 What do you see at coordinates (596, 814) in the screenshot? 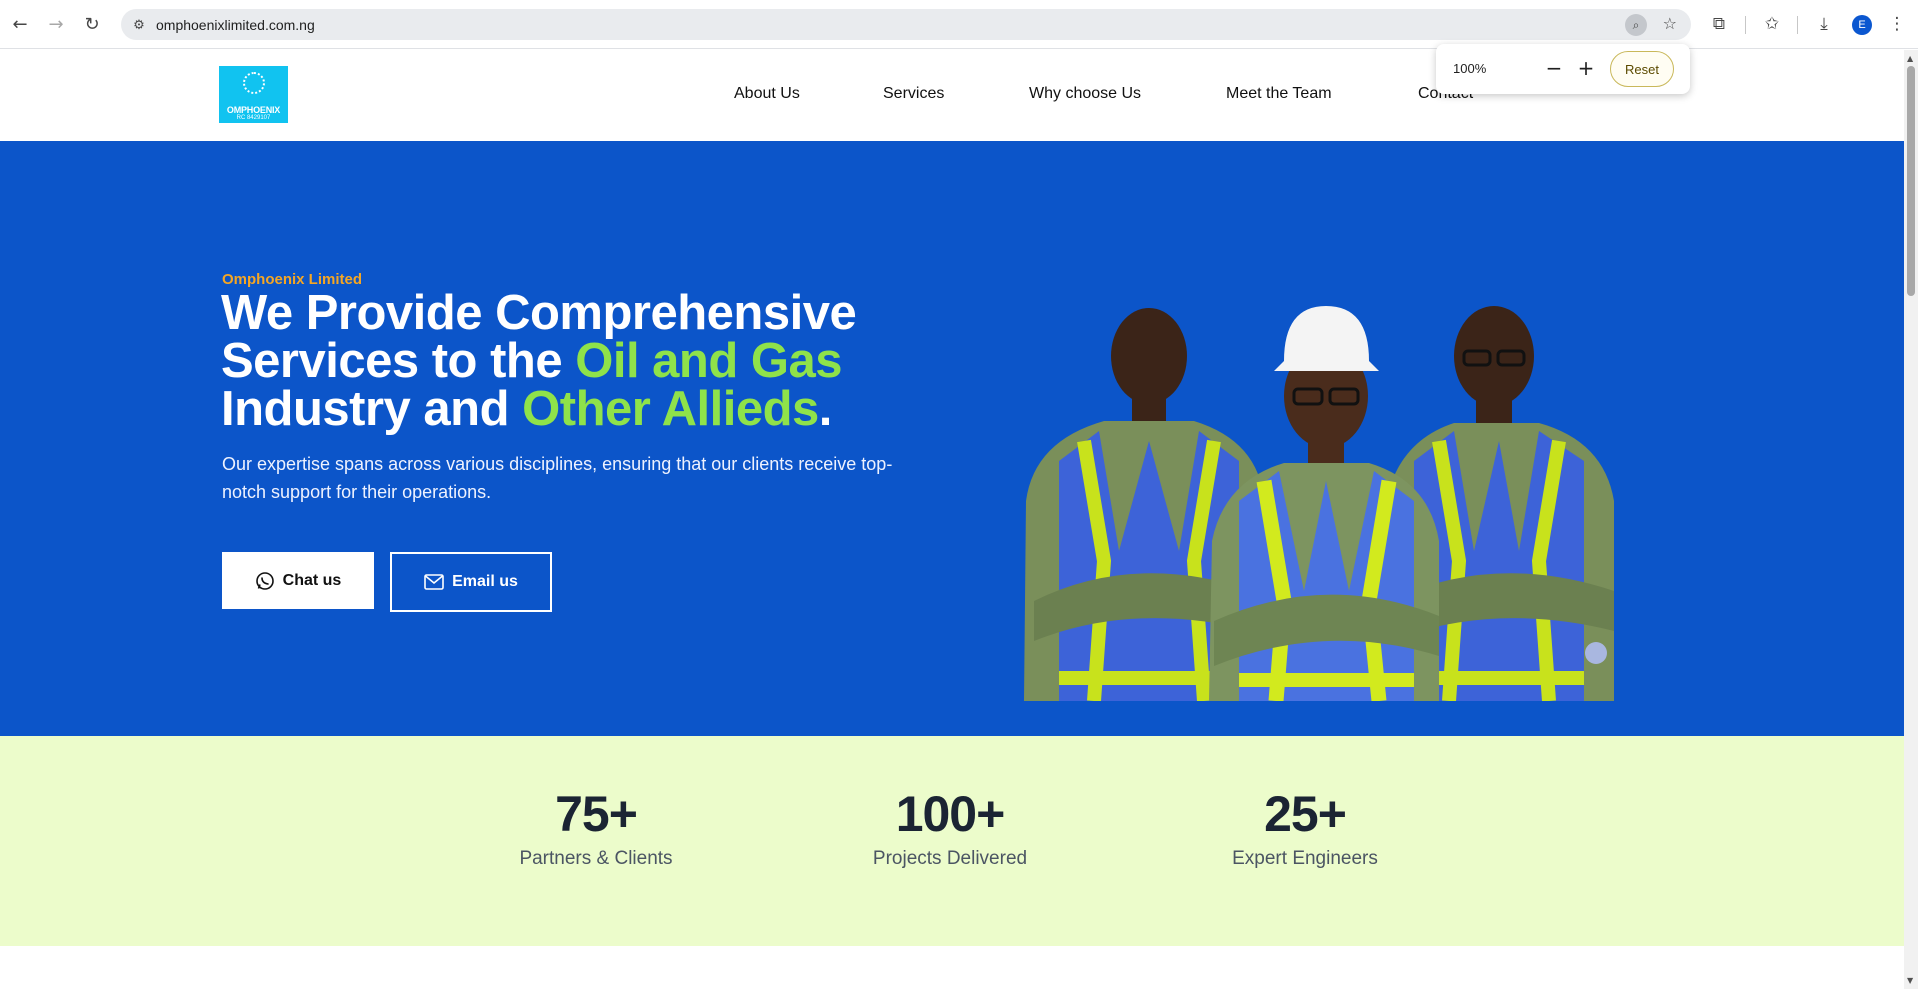
I see `stat-value: 75+` at bounding box center [596, 814].